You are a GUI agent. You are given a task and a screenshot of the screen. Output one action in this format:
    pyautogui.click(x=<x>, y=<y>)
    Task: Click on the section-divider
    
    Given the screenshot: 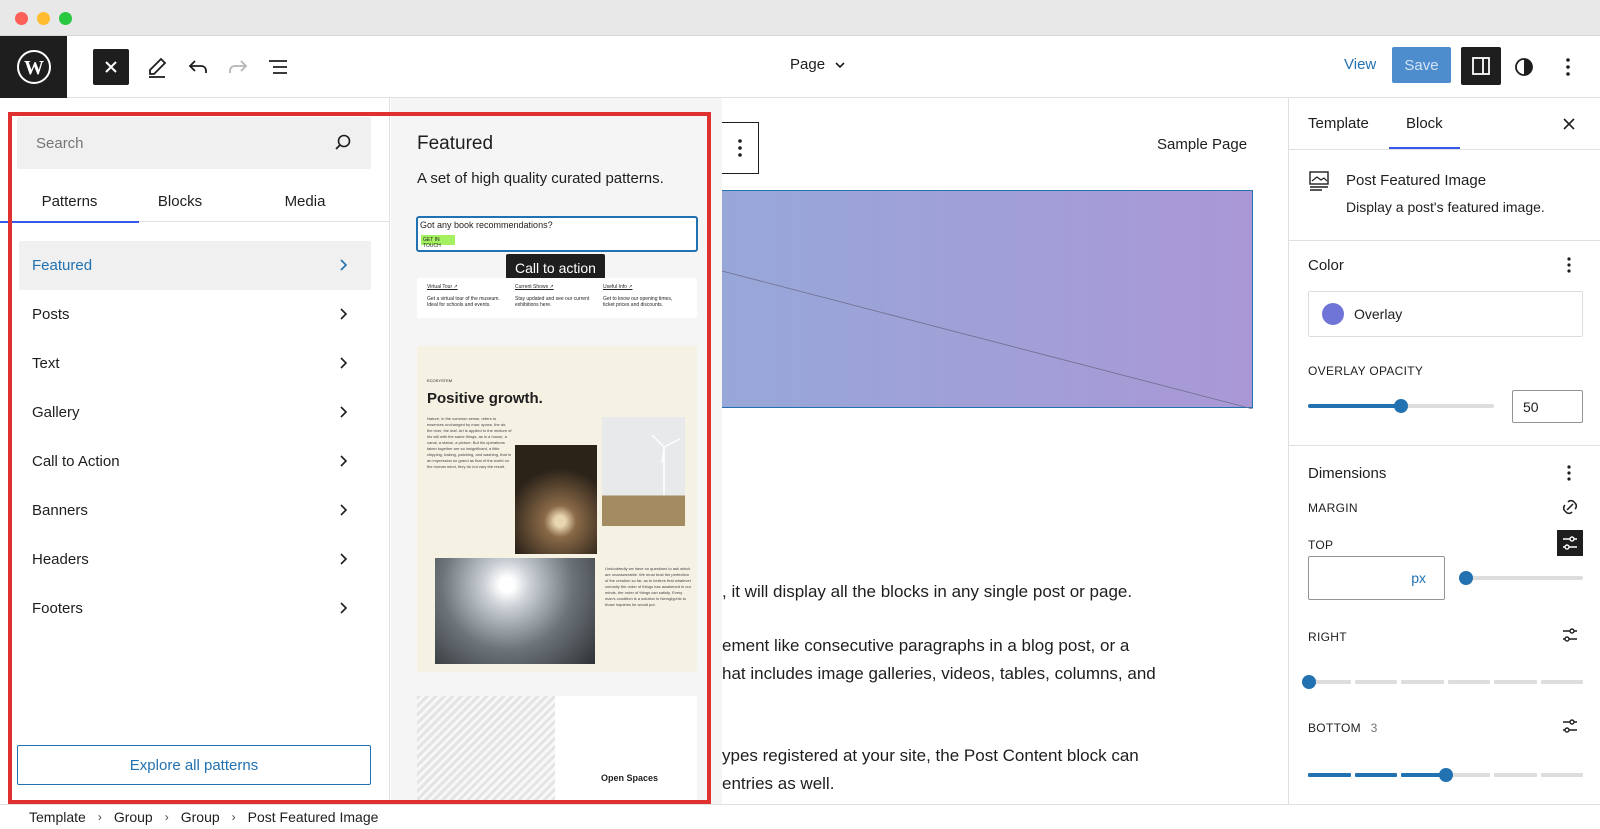 What is the action you would take?
    pyautogui.click(x=1444, y=445)
    